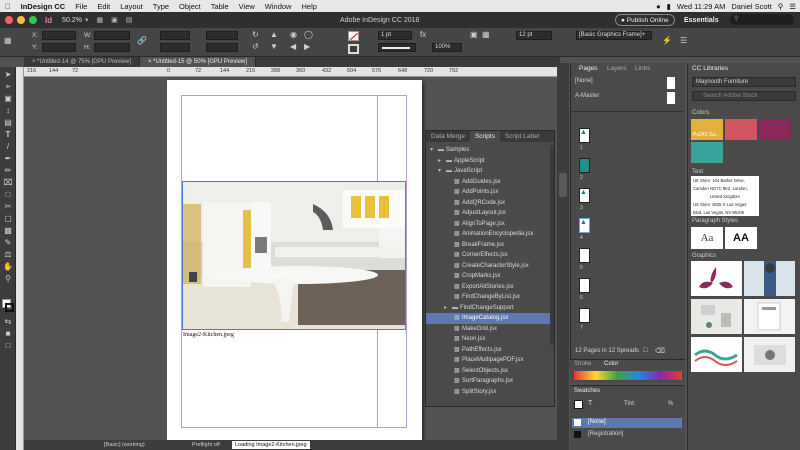  I want to click on notification-icon: ☰, so click(792, 6).